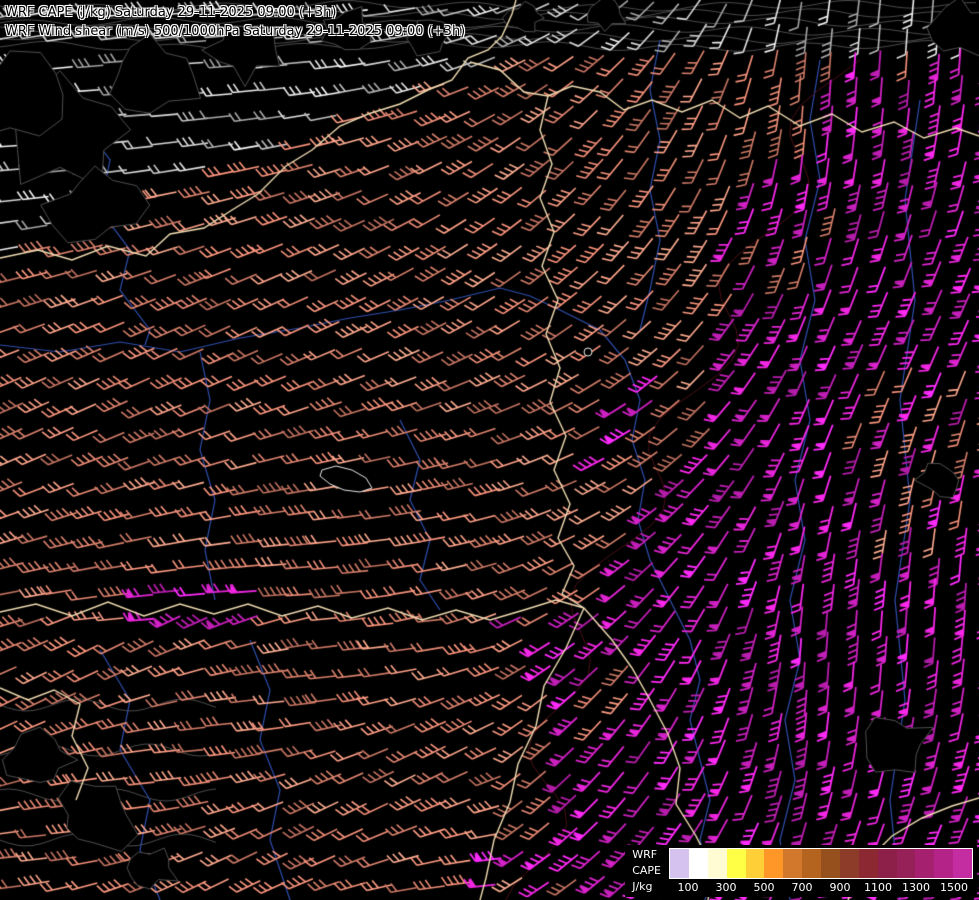  What do you see at coordinates (821, 886) in the screenshot?
I see `legend-tick-labels: 100 300 500 700 900 1100 1300 1500` at bounding box center [821, 886].